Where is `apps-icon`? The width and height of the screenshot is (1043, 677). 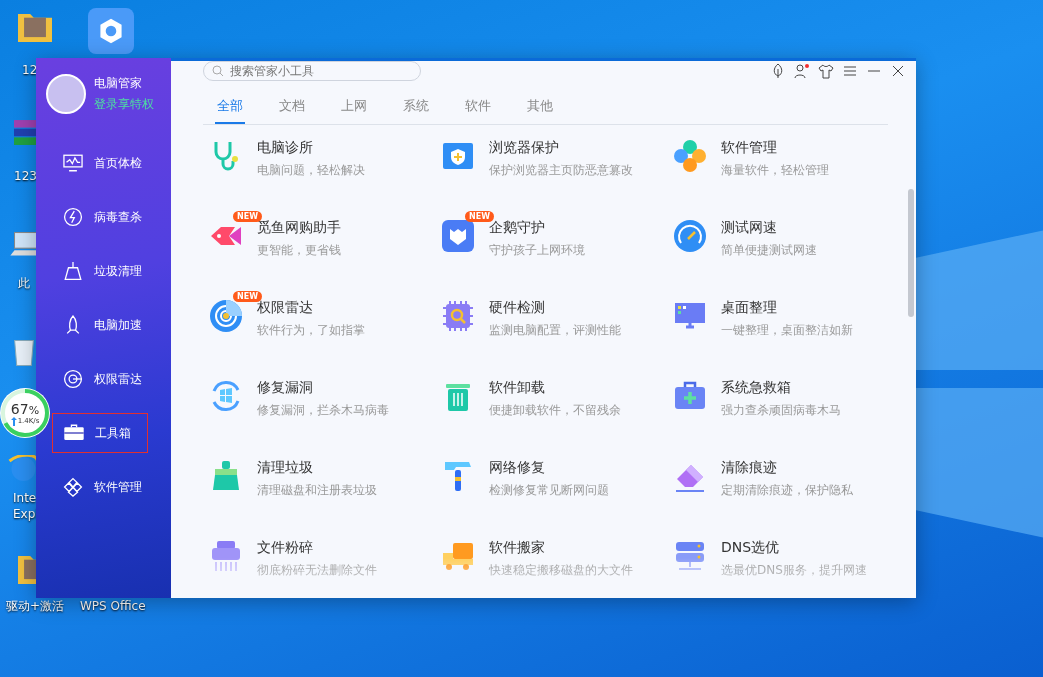
apps-icon is located at coordinates (73, 487).